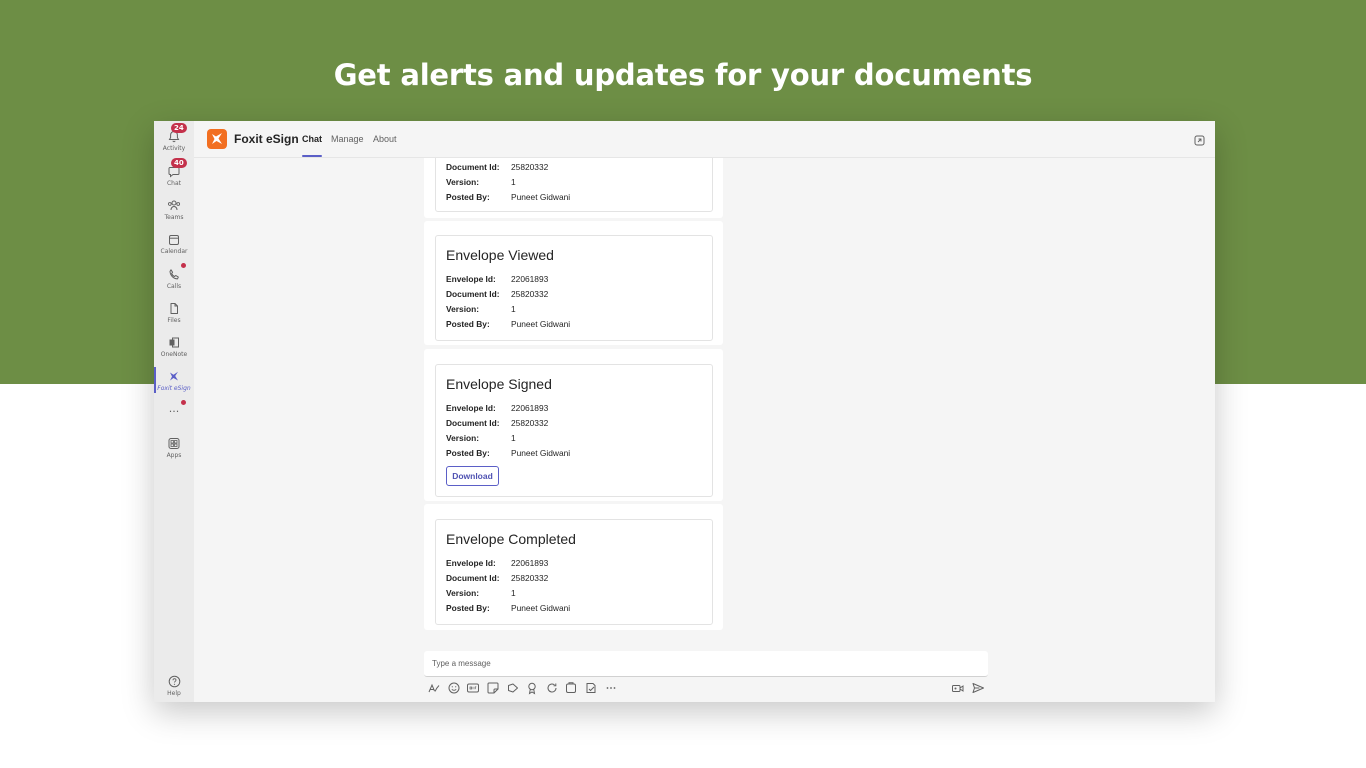 Image resolution: width=1366 pixels, height=768 pixels. What do you see at coordinates (174, 240) in the screenshot?
I see `calendar-icon` at bounding box center [174, 240].